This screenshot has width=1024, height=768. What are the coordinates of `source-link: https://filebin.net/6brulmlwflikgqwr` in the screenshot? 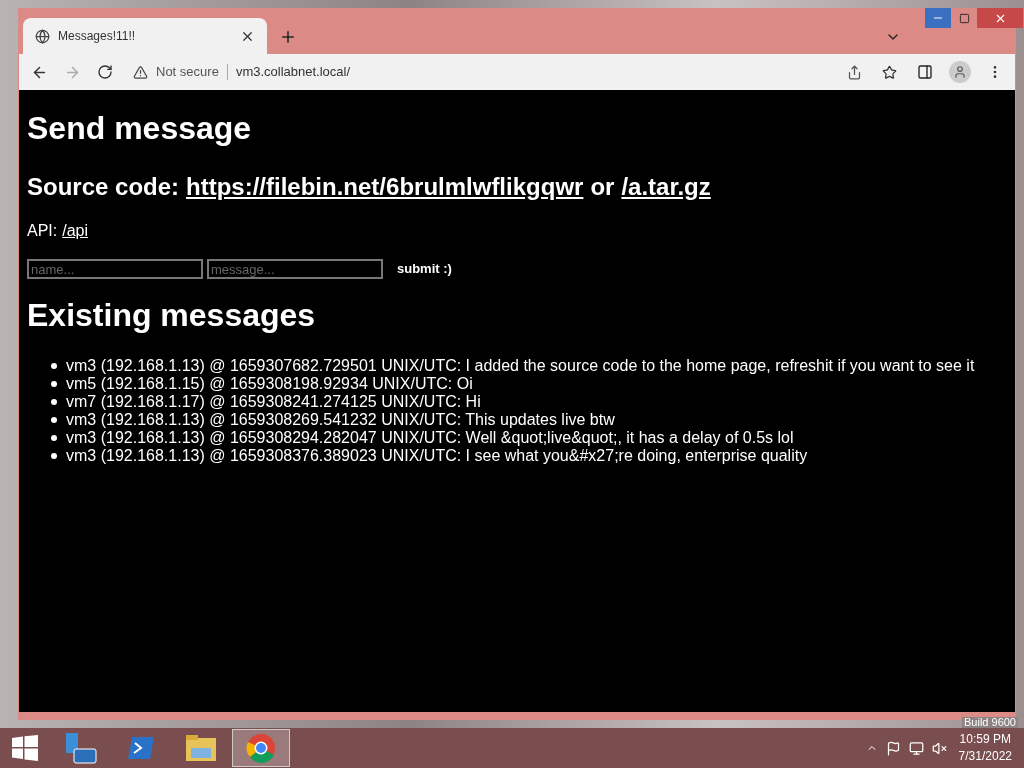 It's located at (385, 187).